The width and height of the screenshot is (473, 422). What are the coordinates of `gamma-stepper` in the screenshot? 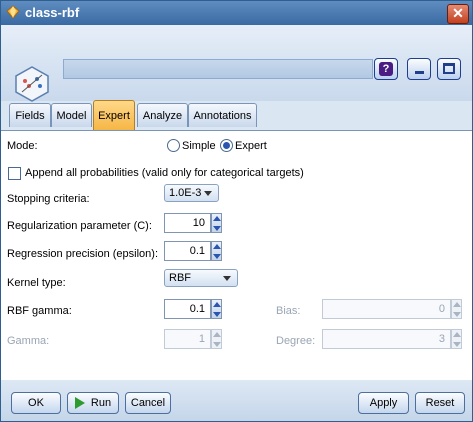 It's located at (216, 339).